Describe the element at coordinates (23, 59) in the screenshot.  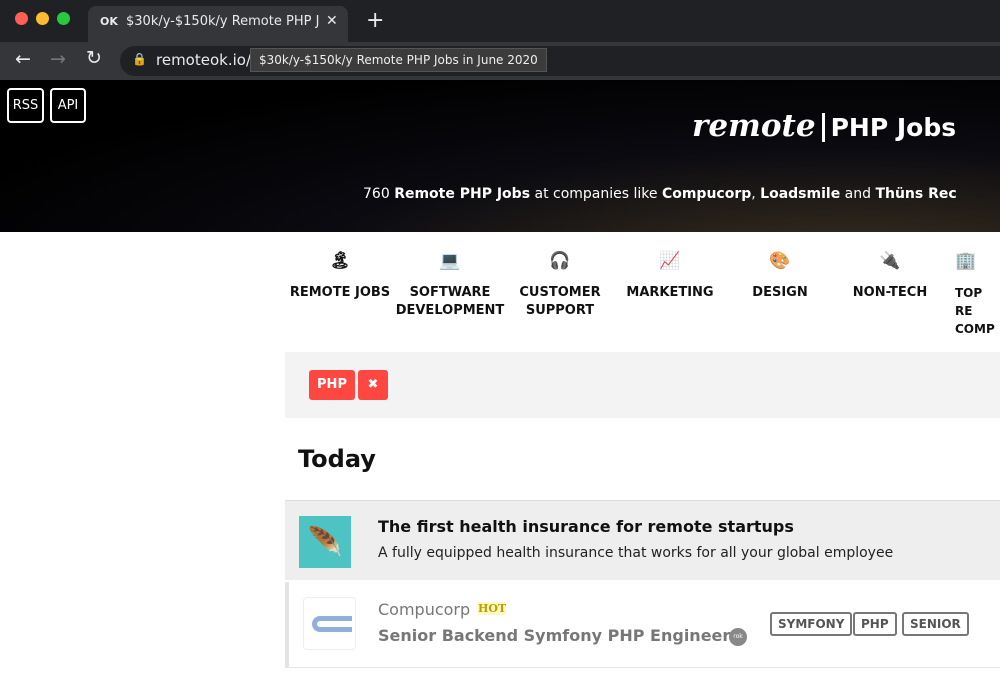
I see `back-icon: ←` at that location.